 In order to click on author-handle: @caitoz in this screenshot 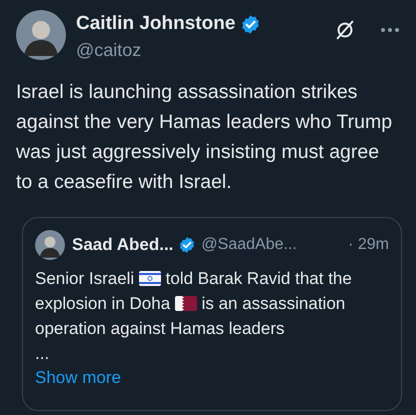, I will do `click(200, 50)`.